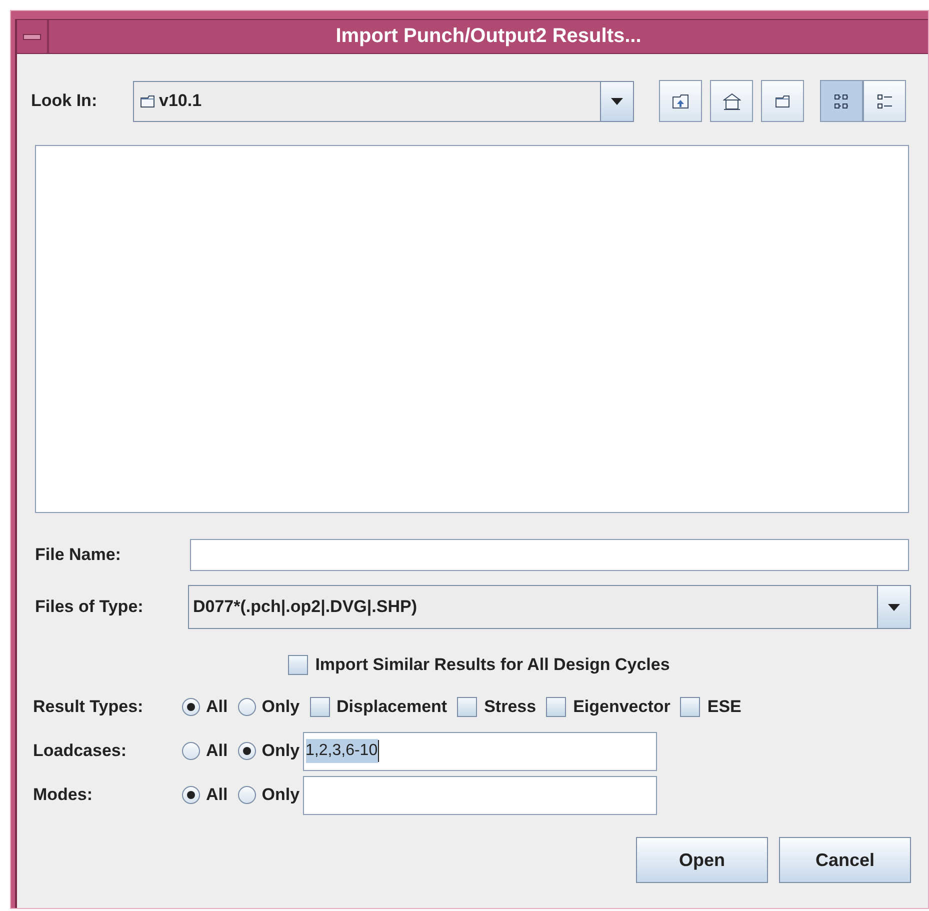 The image size is (929, 911). I want to click on file-name-label: File Name:, so click(78, 555).